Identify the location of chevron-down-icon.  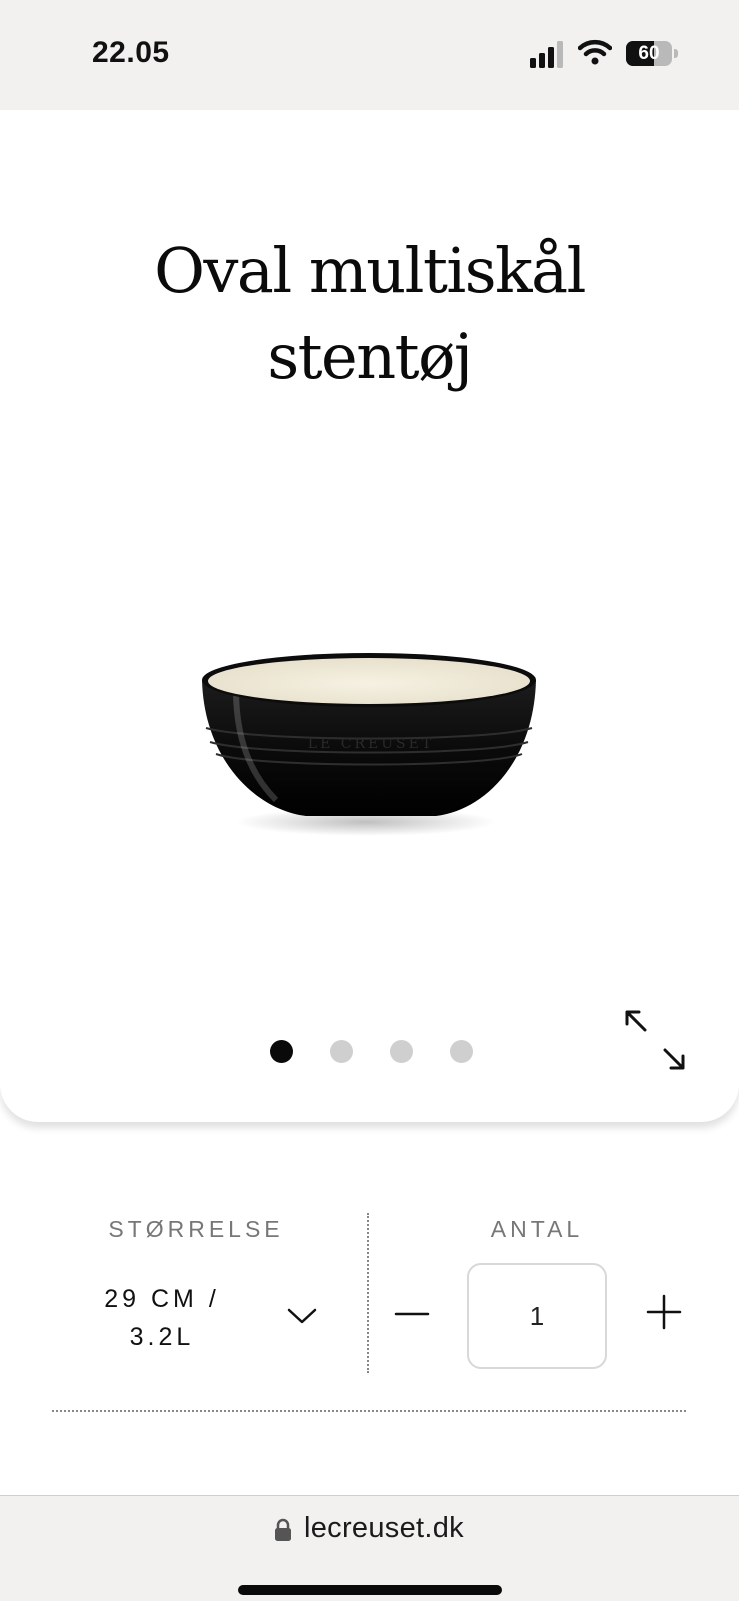
(302, 1316).